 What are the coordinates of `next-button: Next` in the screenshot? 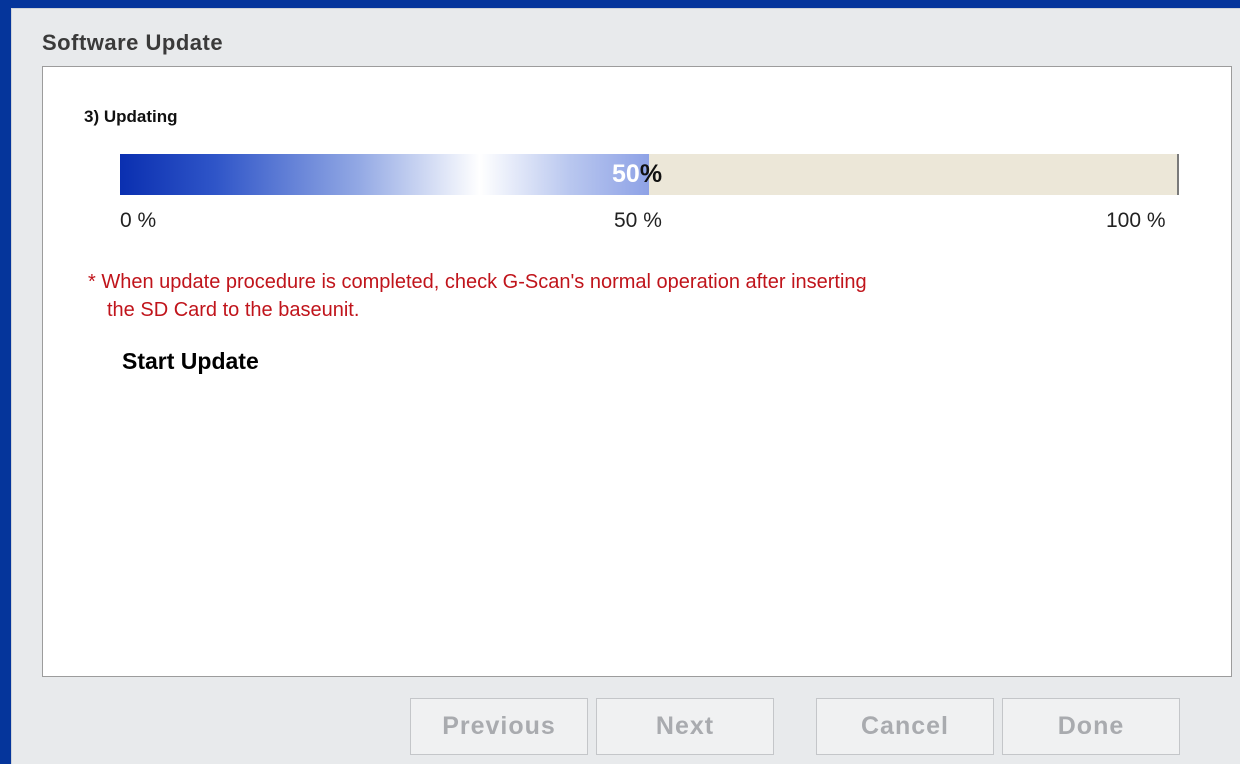 It's located at (685, 726).